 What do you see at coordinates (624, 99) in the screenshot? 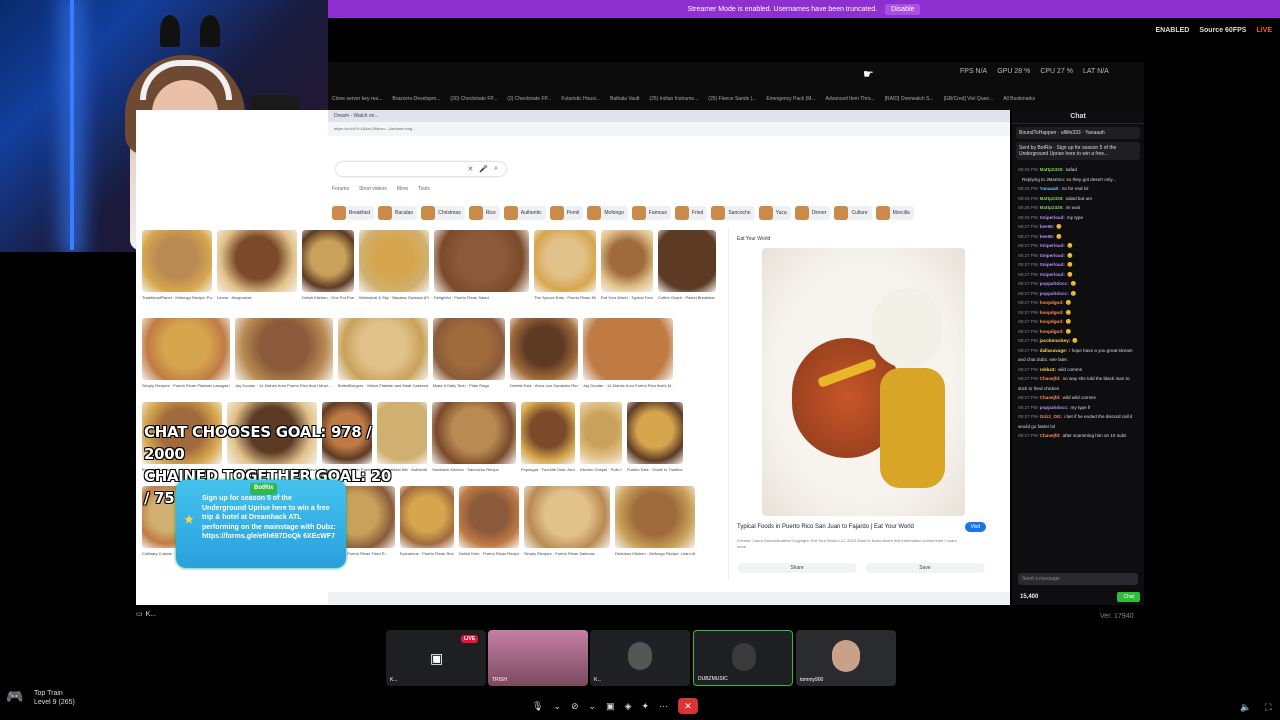
I see `bookmark: Bathala Vault` at bounding box center [624, 99].